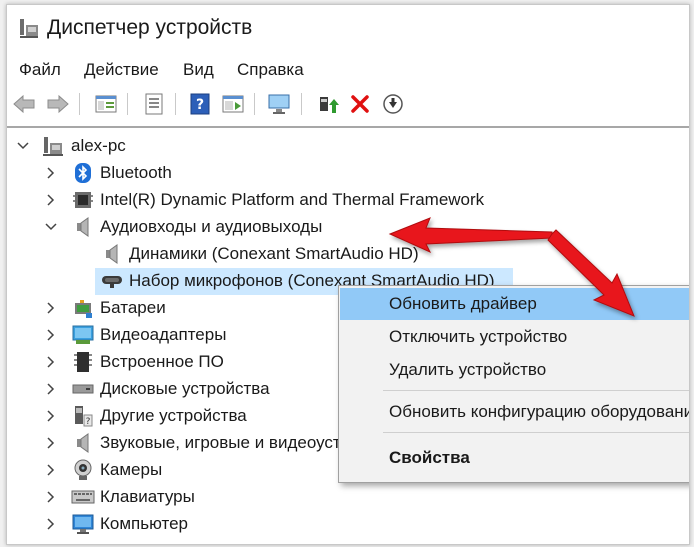  I want to click on tree-item-label: Дисковые устройства, so click(185, 388).